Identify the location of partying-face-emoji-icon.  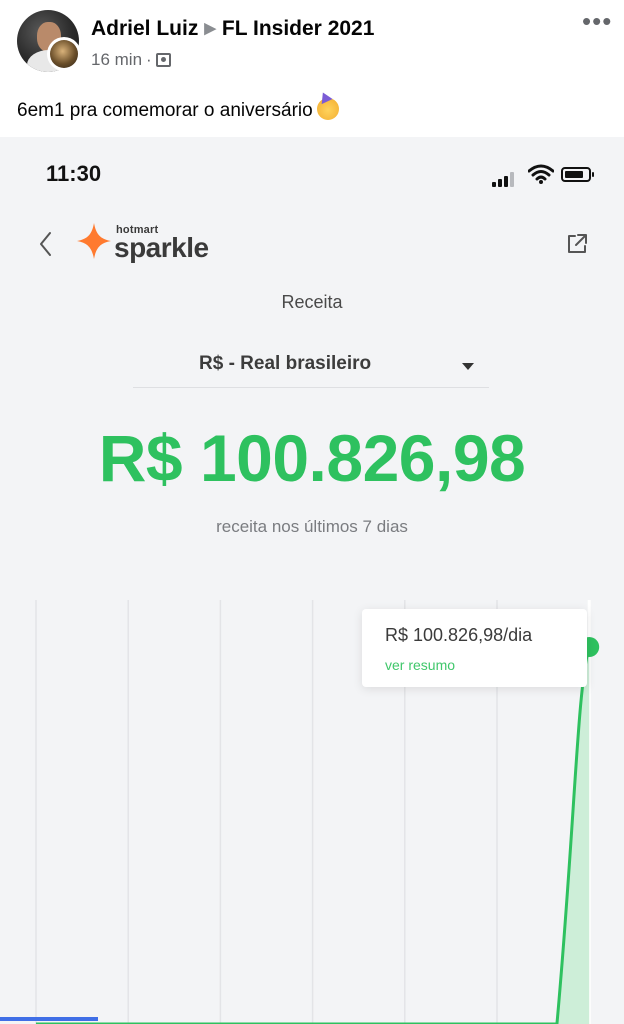
(327, 109).